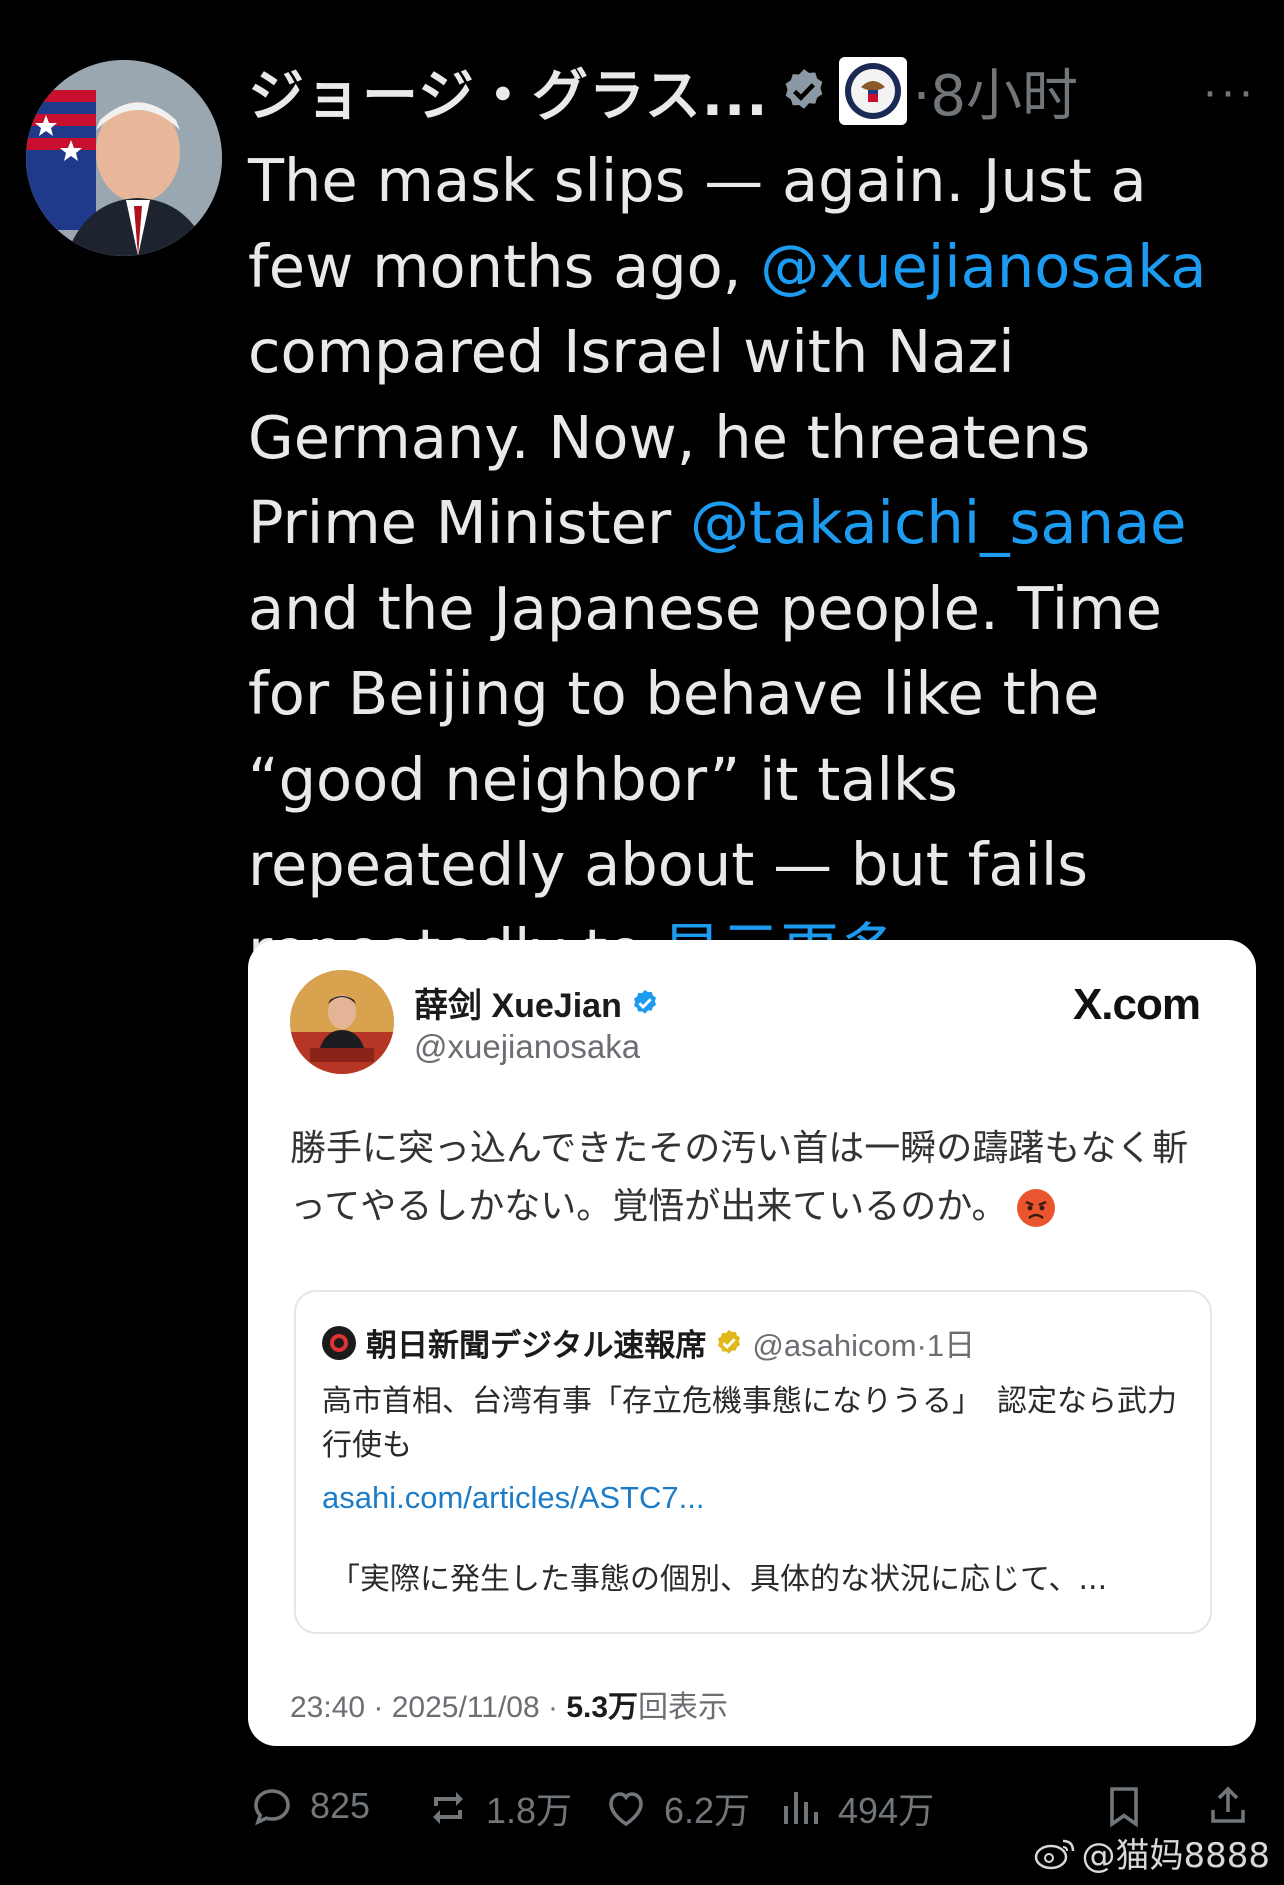 The image size is (1284, 1885). Describe the element at coordinates (518, 1006) in the screenshot. I see `card-author-name-text: 薛剑 XueJian` at that location.